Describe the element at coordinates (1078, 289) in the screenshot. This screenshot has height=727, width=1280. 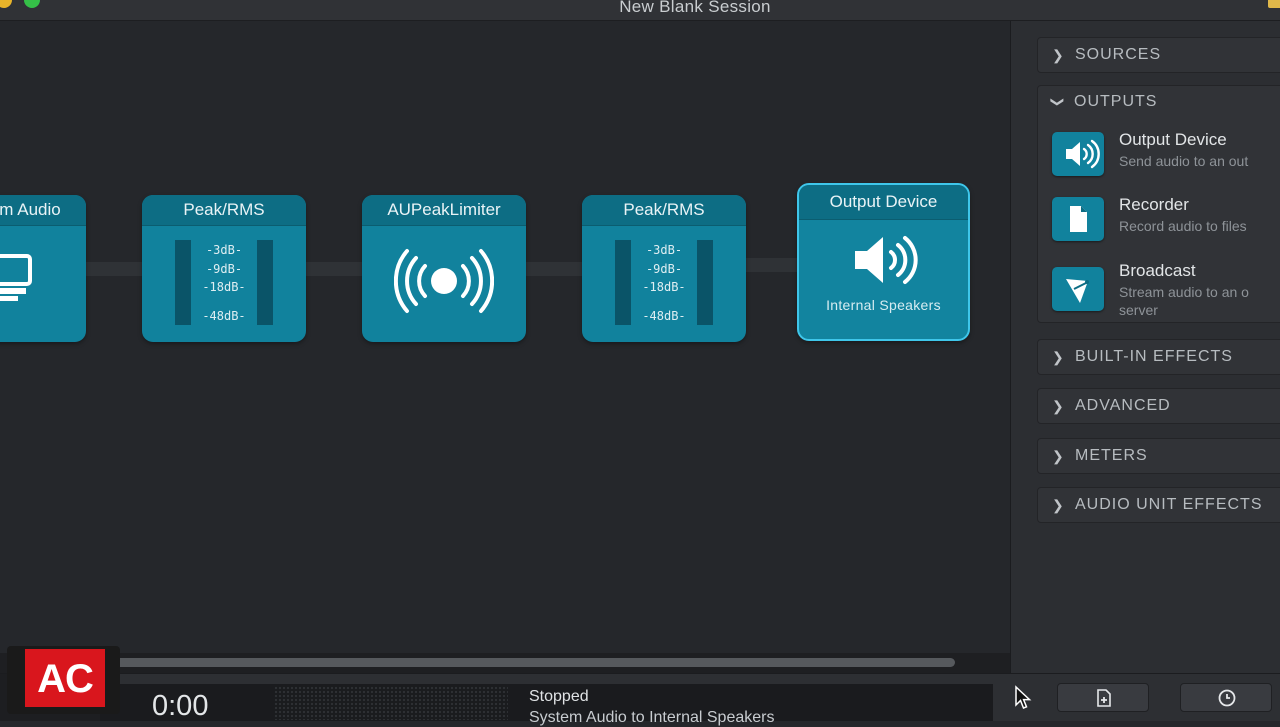
I see `satellite-dish-icon` at that location.